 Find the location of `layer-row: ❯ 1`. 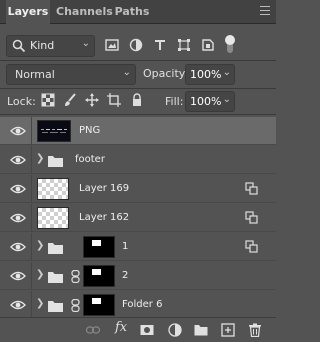

layer-row: ❯ 1 is located at coordinates (138, 247).